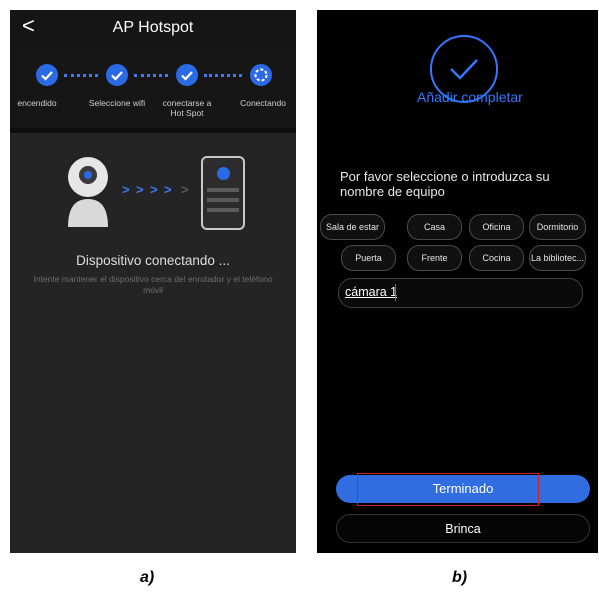 Image resolution: width=599 pixels, height=592 pixels. Describe the element at coordinates (434, 227) in the screenshot. I see `chip-casa: Casa` at that location.